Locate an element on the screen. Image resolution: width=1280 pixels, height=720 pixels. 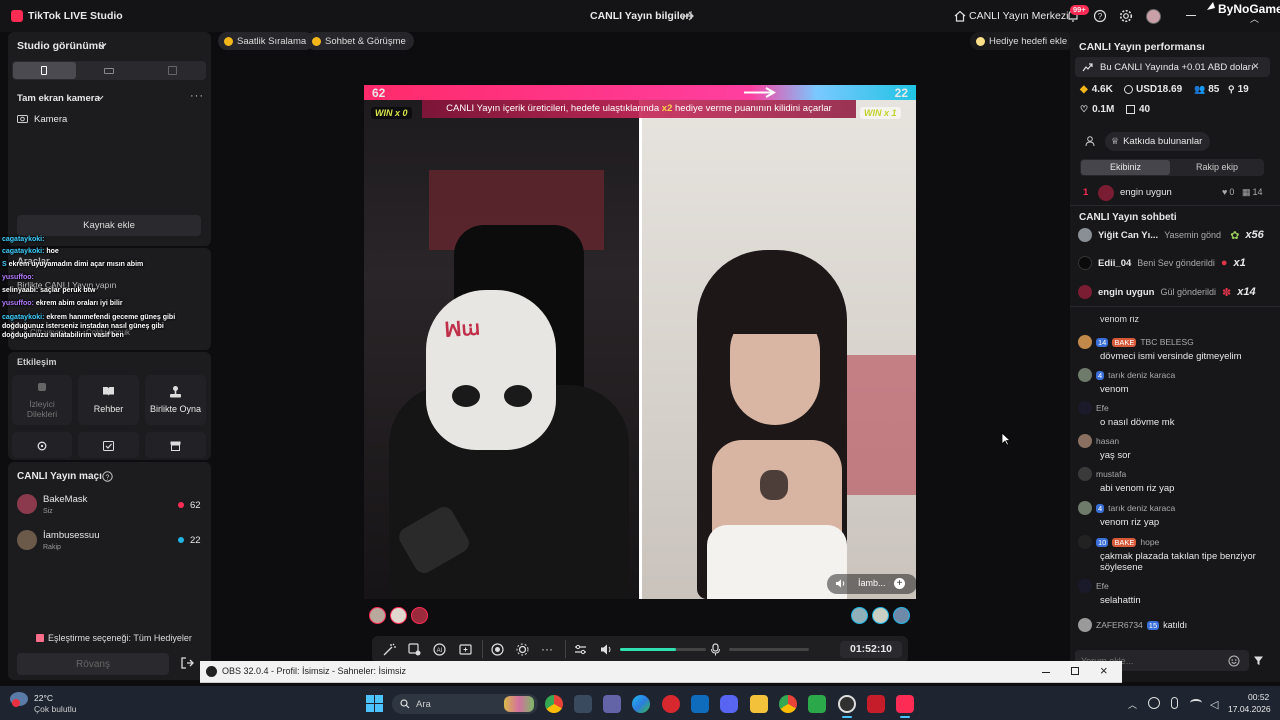
opera-icon is located at coordinates (671, 704).